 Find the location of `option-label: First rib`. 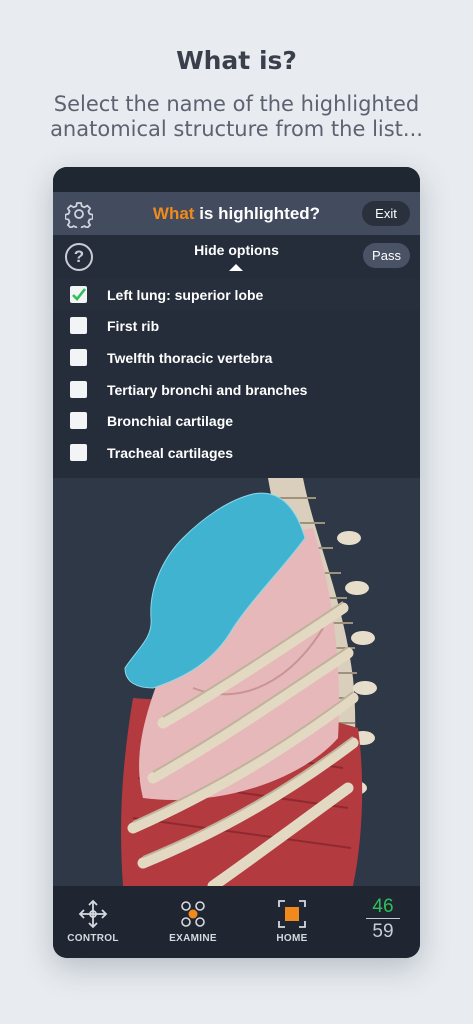

option-label: First rib is located at coordinates (133, 325).